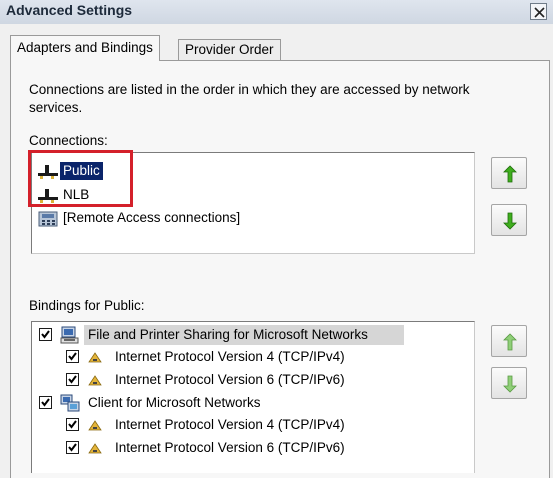 Image resolution: width=553 pixels, height=478 pixels. Describe the element at coordinates (68, 140) in the screenshot. I see `connections-label: Connections:` at that location.